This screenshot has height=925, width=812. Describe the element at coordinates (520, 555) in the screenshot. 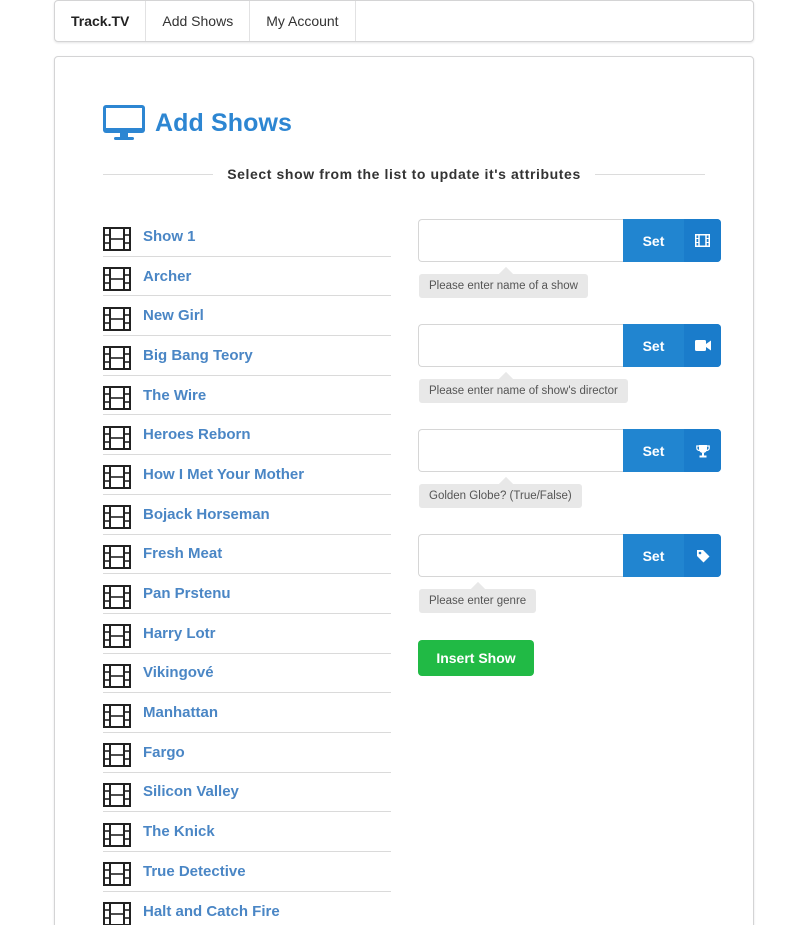

I see `genre-input` at that location.